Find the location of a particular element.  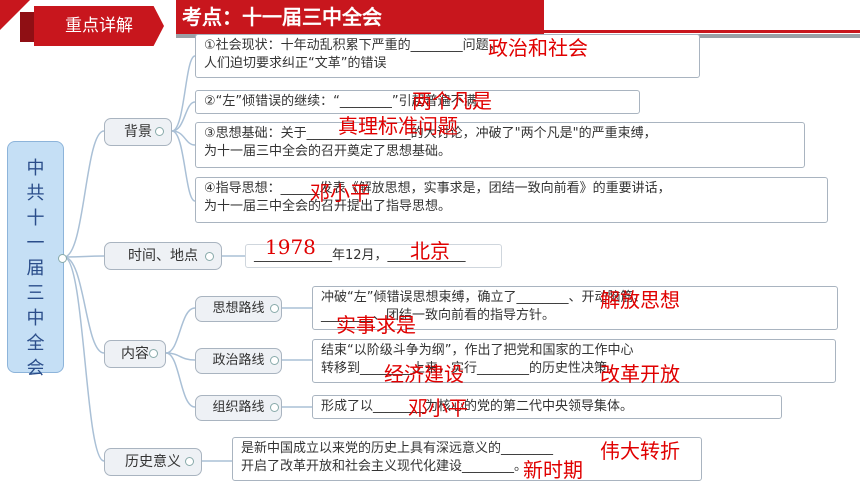

sub-organizational-line: 组织路线 is located at coordinates (238, 408).